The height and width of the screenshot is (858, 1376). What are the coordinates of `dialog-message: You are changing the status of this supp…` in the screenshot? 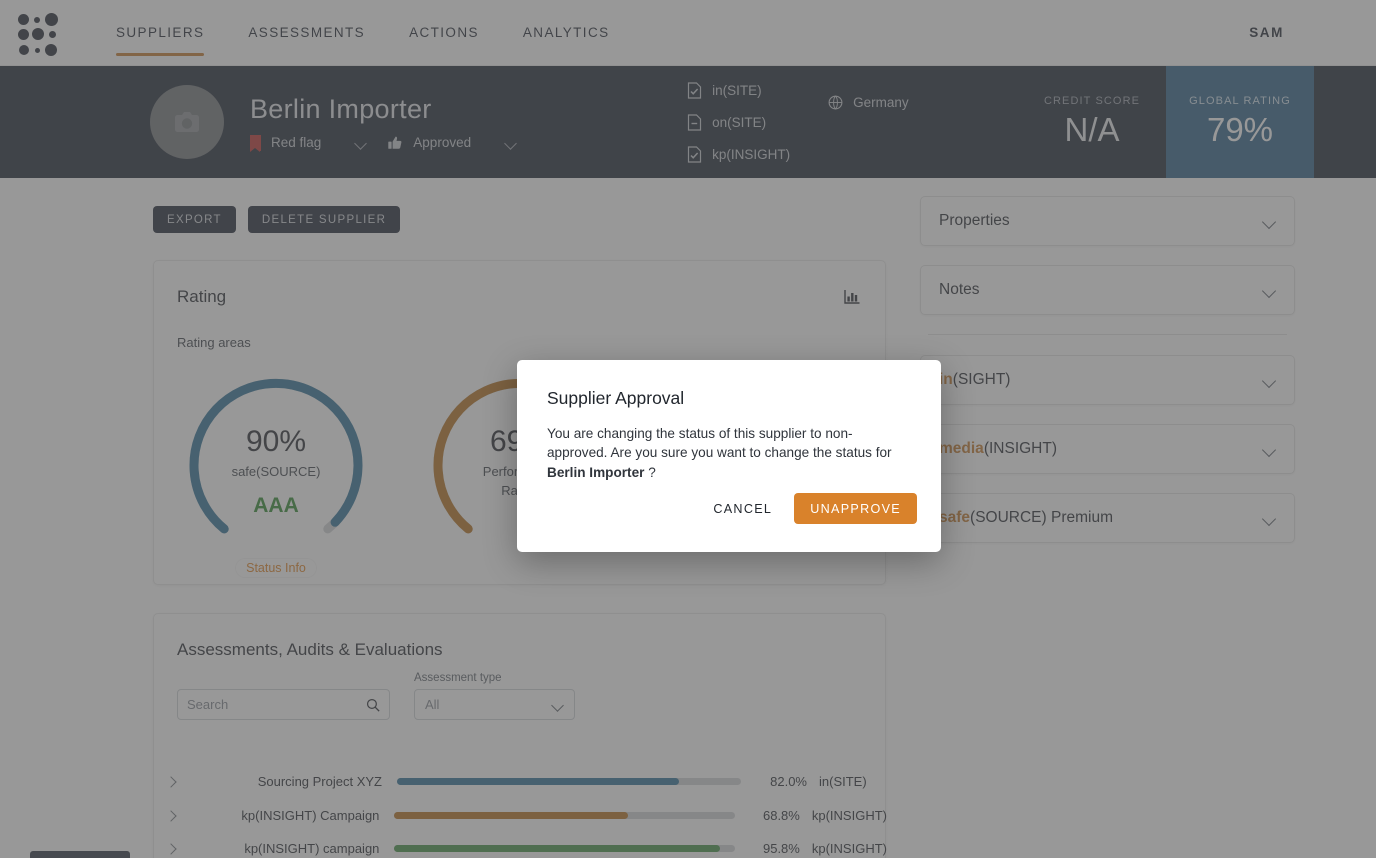 It's located at (730, 453).